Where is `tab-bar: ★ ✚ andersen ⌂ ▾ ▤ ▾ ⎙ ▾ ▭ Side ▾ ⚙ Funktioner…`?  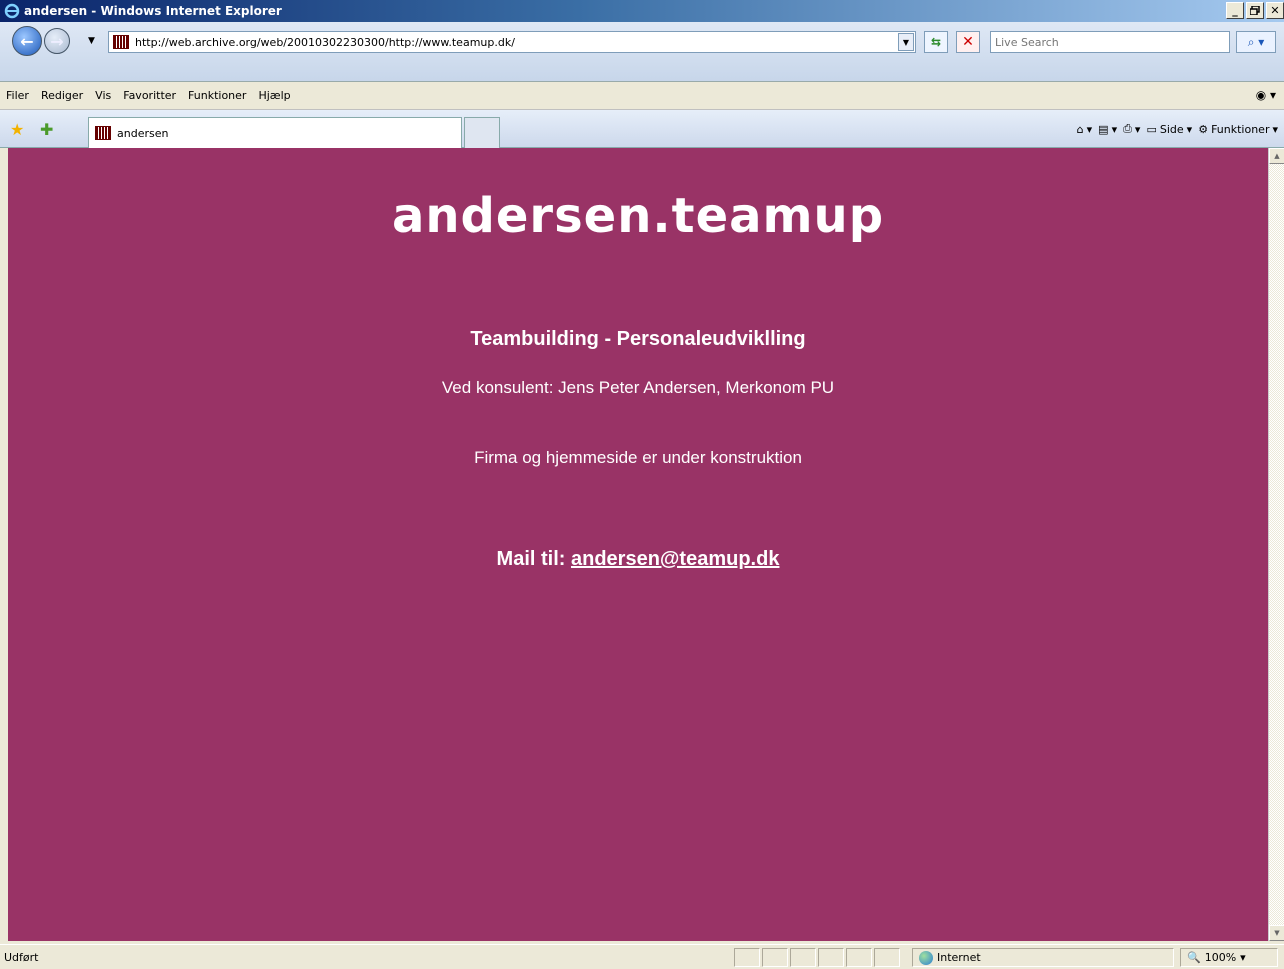
tab-bar: ★ ✚ andersen ⌂ ▾ ▤ ▾ ⎙ ▾ ▭ Side ▾ ⚙ Funktioner… is located at coordinates (642, 129).